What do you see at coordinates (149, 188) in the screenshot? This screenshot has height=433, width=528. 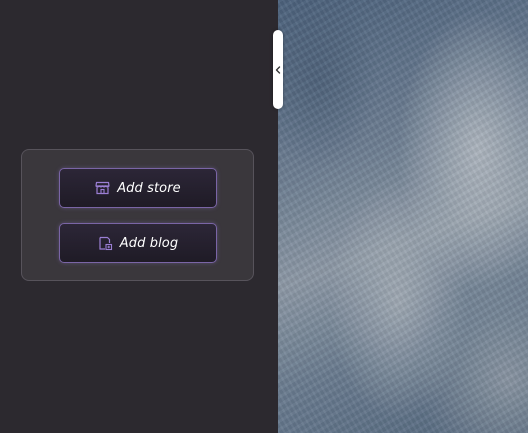 I see `add-store-label: Add store` at bounding box center [149, 188].